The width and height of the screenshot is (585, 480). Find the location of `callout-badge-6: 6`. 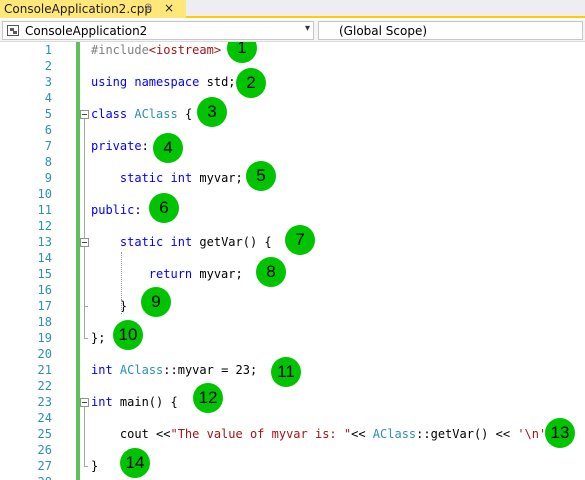

callout-badge-6: 6 is located at coordinates (164, 208).